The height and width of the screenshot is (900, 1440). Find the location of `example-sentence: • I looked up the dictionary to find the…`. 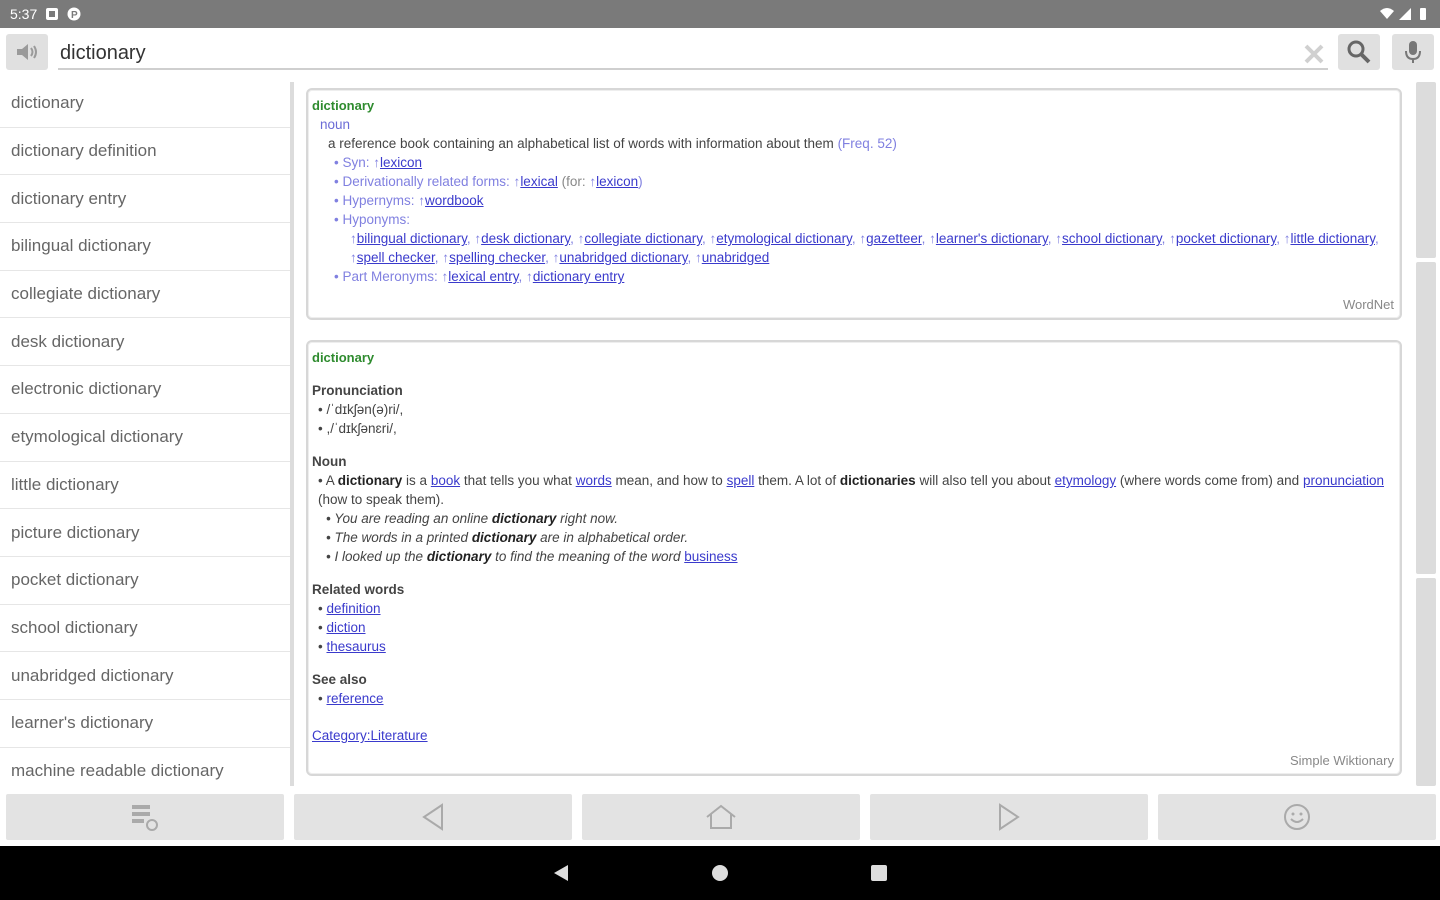

example-sentence: • I looked up the dictionary to find the… is located at coordinates (853, 556).